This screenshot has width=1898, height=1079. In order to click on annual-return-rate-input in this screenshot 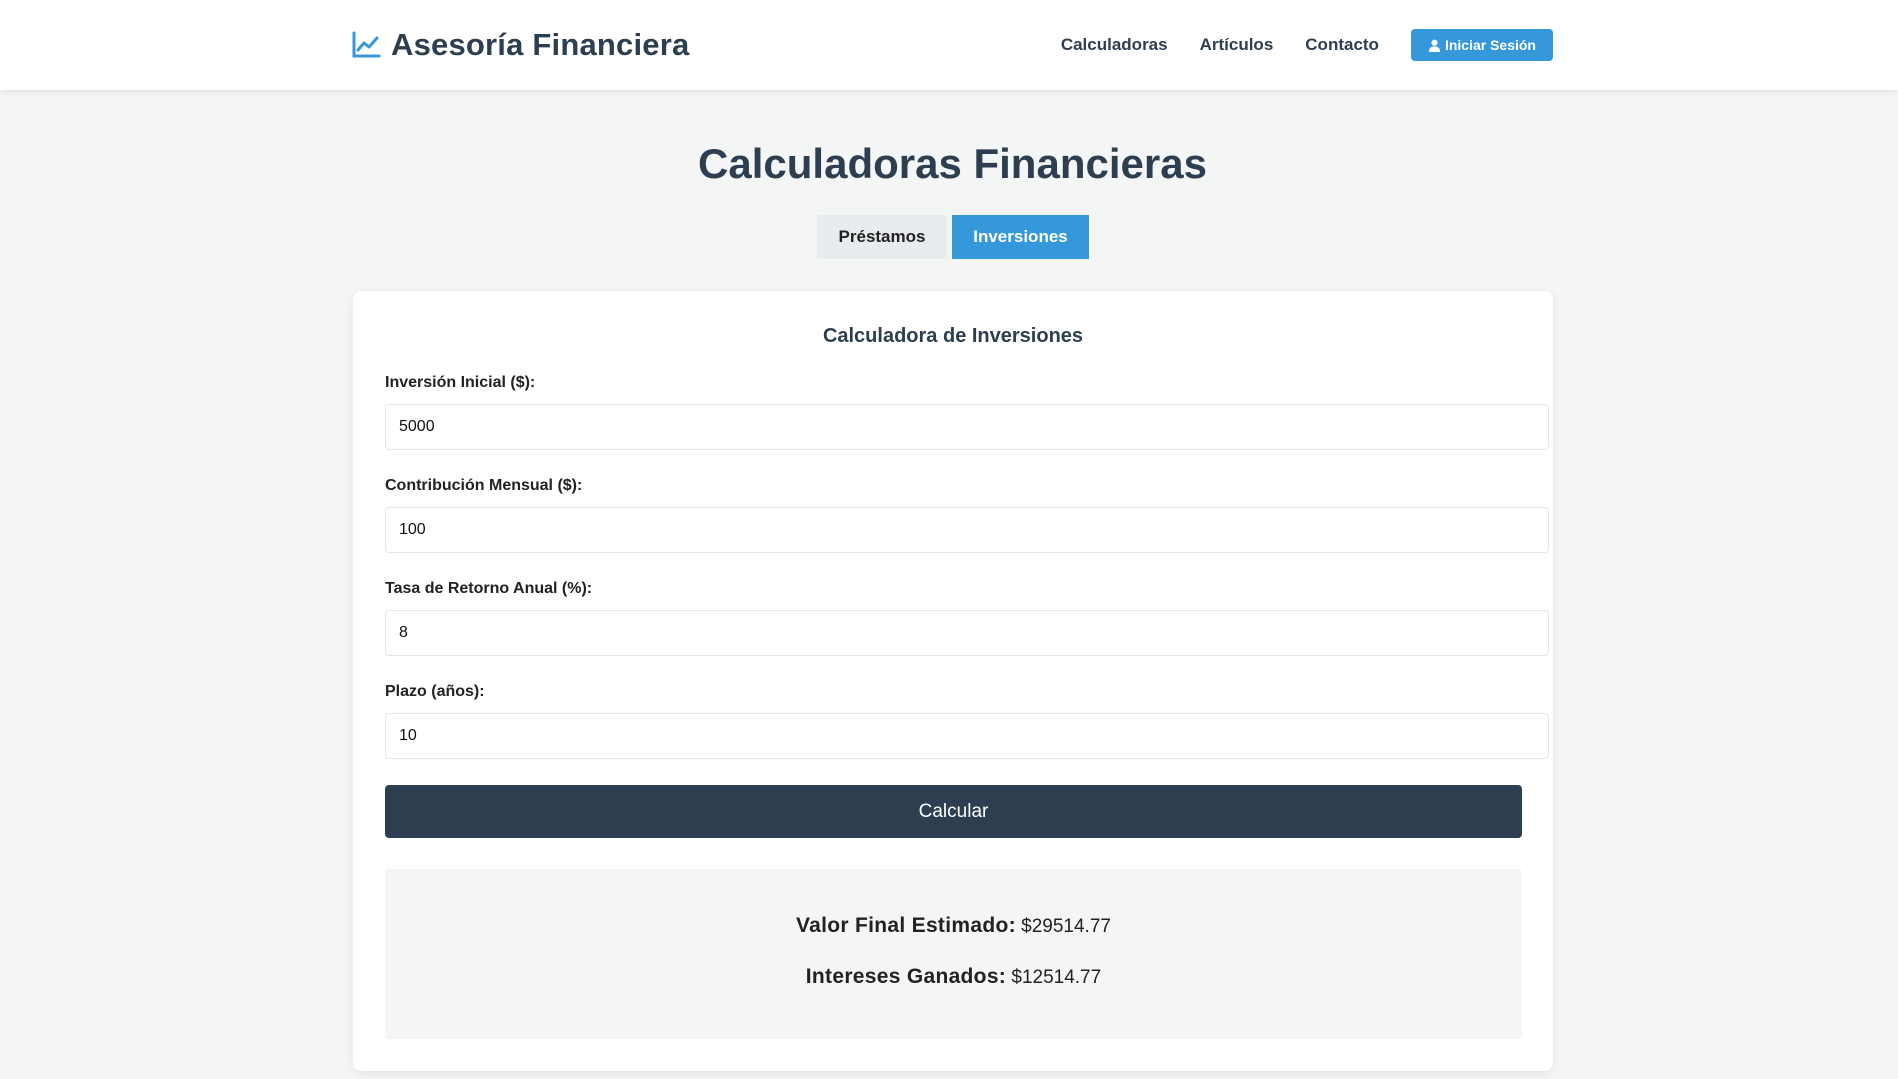, I will do `click(967, 633)`.